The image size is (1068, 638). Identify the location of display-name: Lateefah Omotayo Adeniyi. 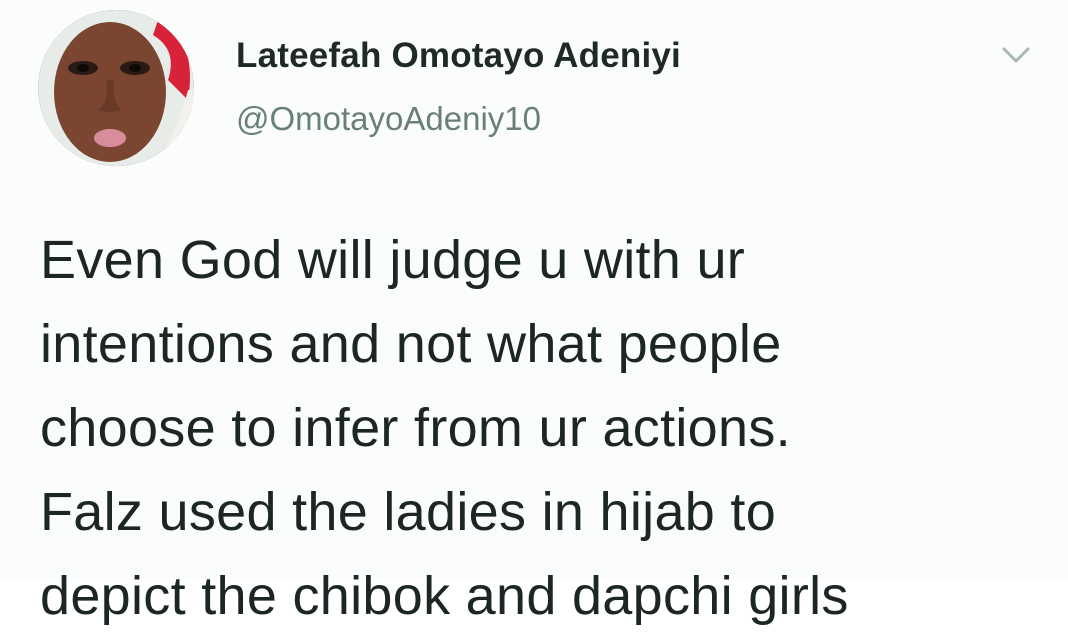
(458, 56).